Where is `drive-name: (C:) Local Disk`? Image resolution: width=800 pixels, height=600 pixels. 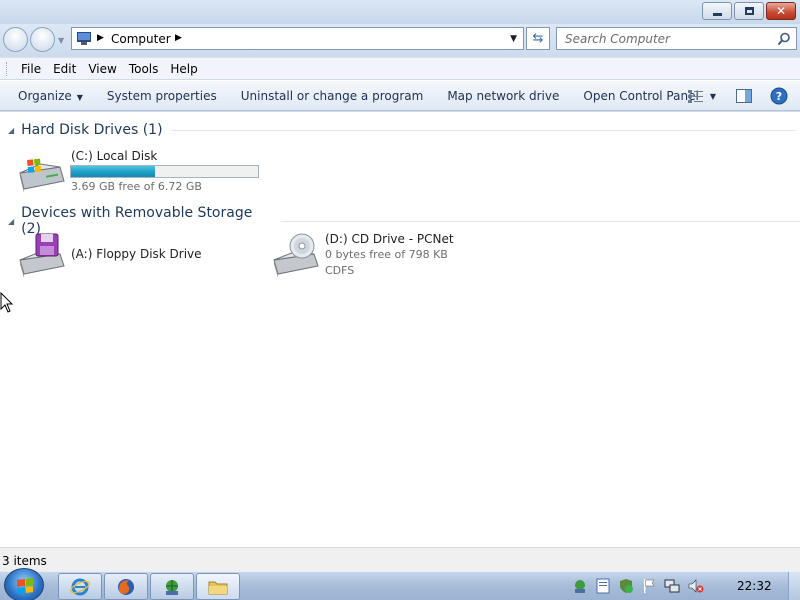 drive-name: (C:) Local Disk is located at coordinates (114, 156).